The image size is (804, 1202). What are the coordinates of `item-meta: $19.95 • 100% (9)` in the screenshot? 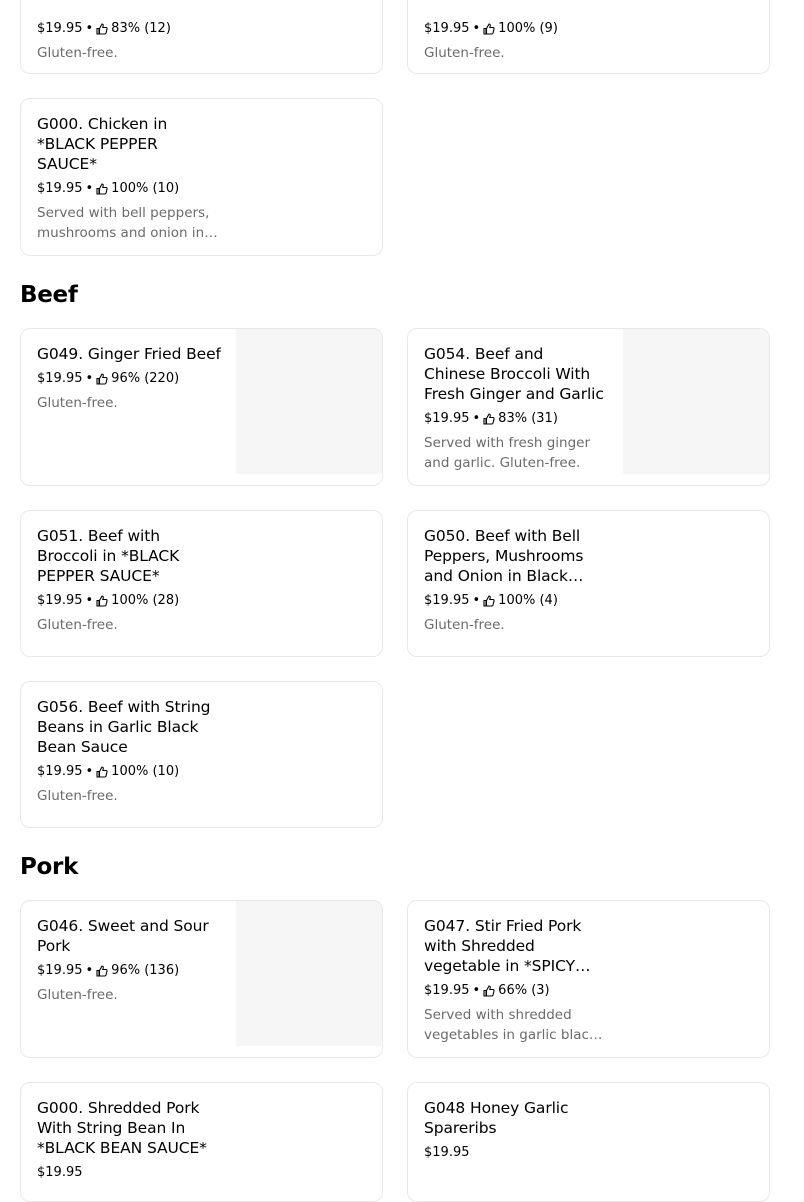 It's located at (516, 29).